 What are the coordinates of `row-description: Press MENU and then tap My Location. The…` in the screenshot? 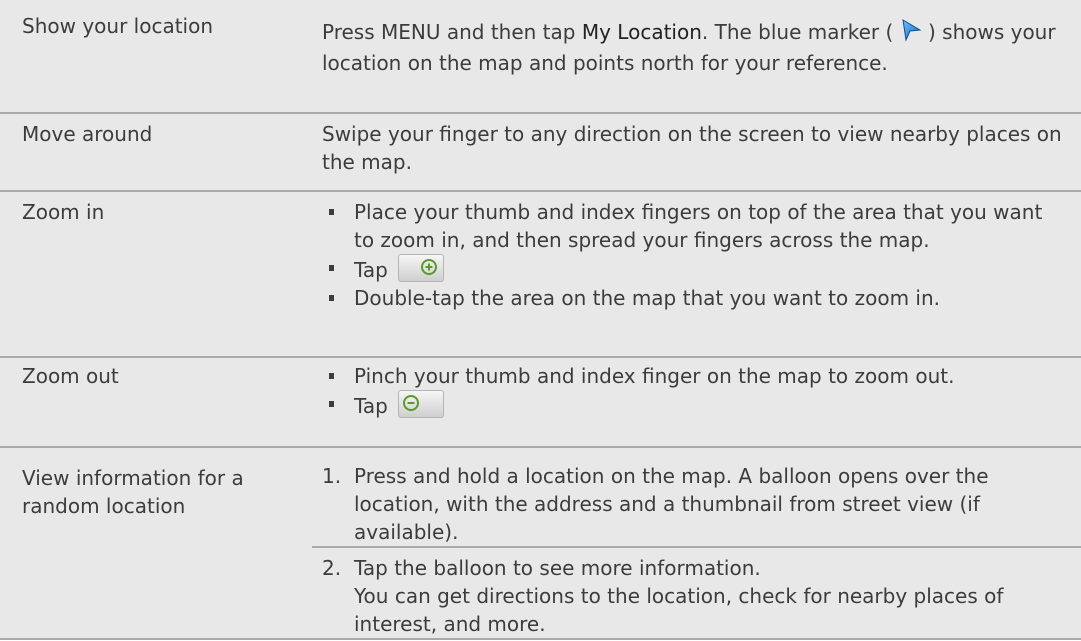 It's located at (689, 46).